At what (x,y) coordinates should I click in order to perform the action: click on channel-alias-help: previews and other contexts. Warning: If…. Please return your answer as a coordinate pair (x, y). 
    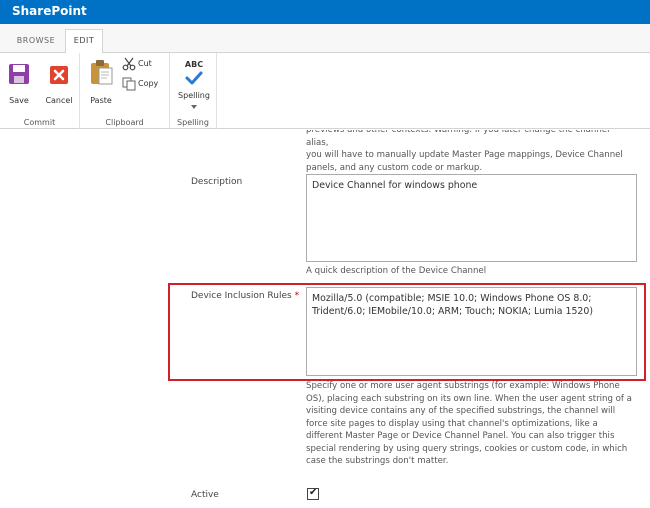
    Looking at the image, I should click on (468, 152).